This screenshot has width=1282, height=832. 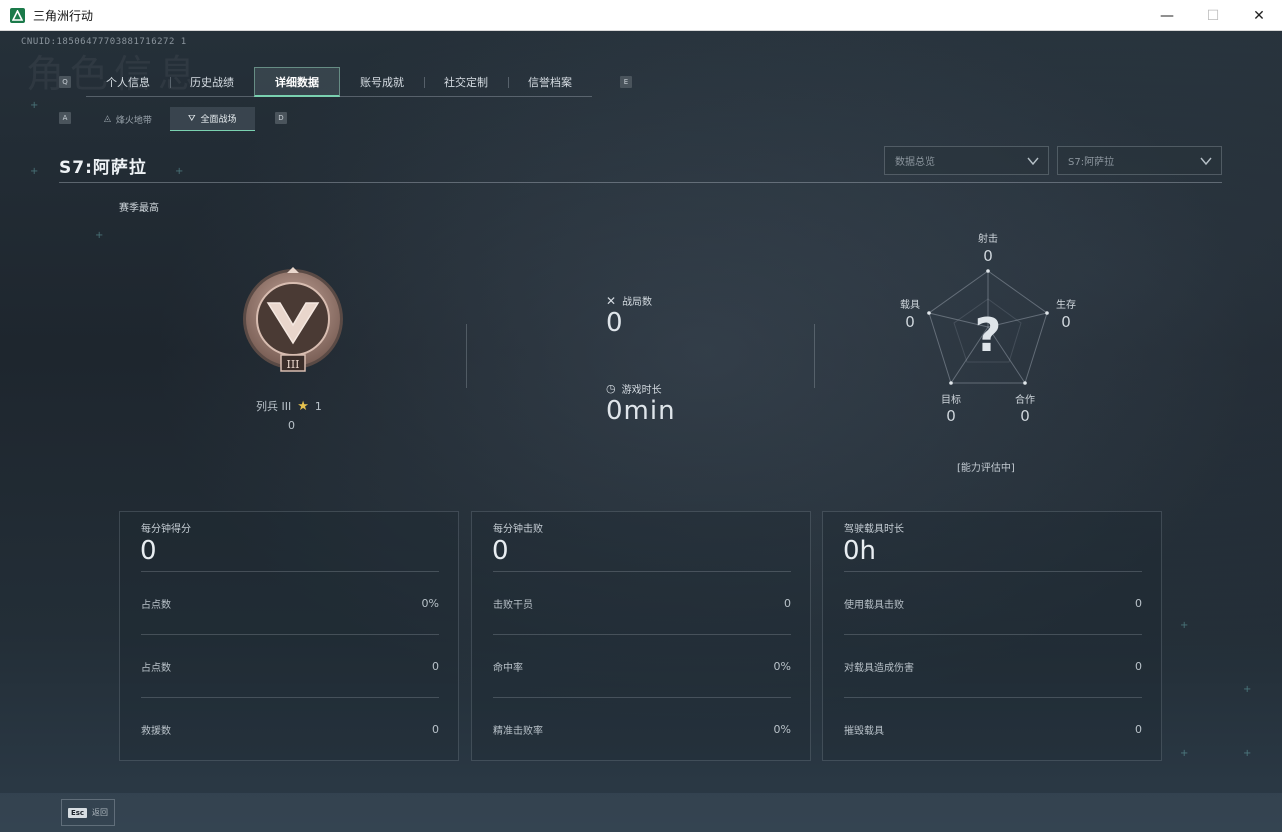 I want to click on unknown-ability-mark: ?, so click(x=988, y=335).